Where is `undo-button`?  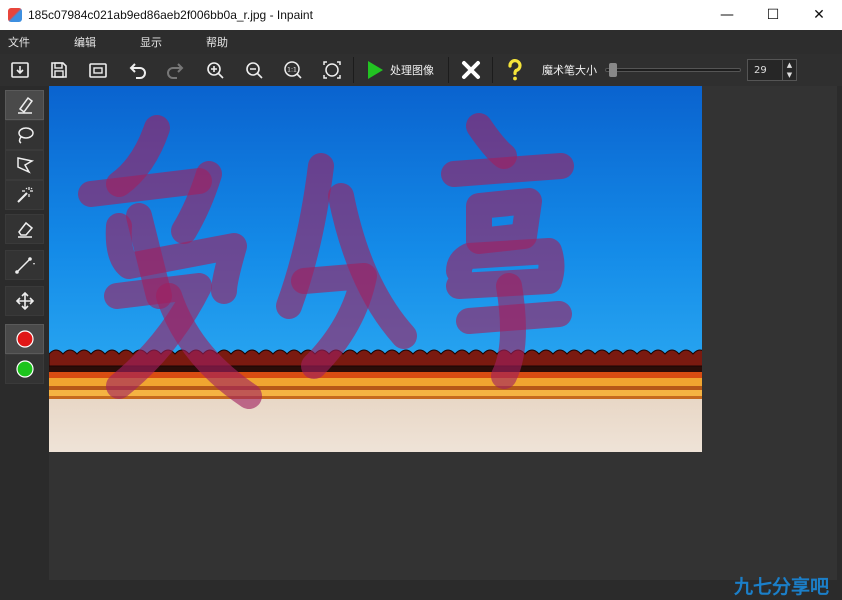 undo-button is located at coordinates (136, 70).